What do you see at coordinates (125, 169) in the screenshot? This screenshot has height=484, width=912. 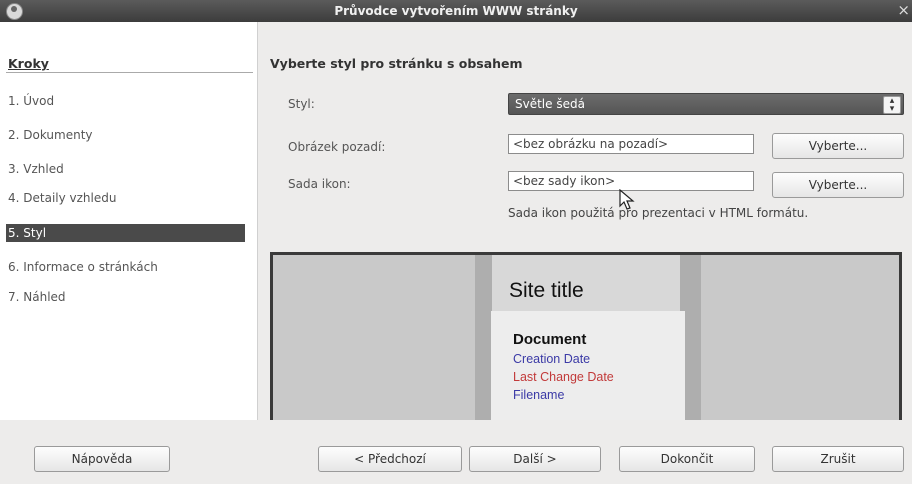 I see `step-layout: 3. Vzhled` at bounding box center [125, 169].